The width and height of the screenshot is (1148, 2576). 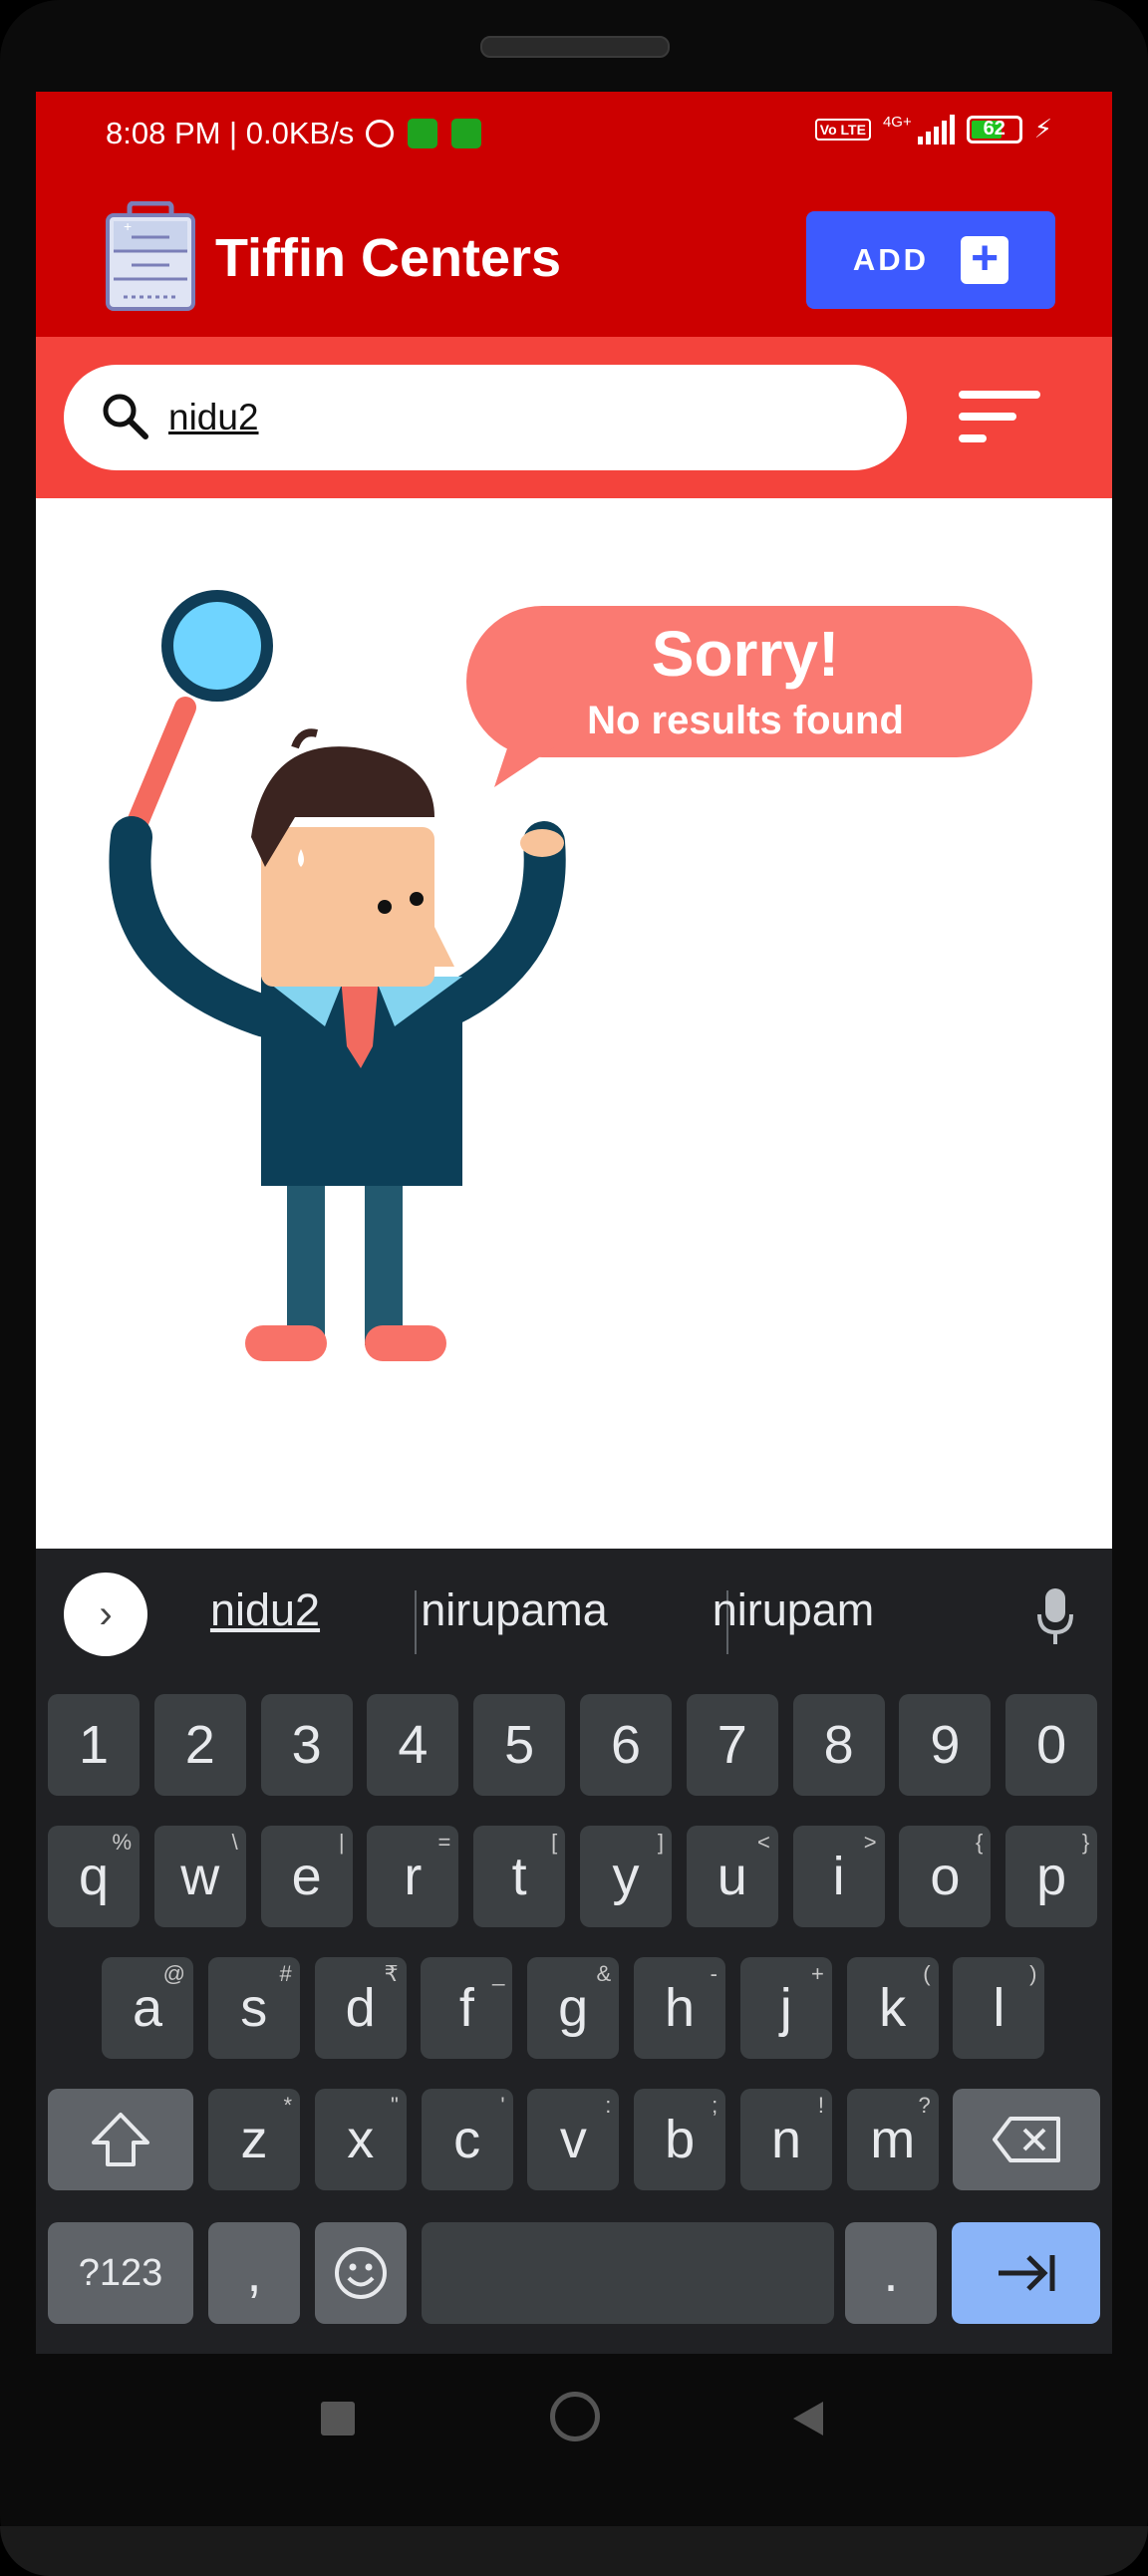 I want to click on sorry-headline: Sorry!, so click(x=746, y=654).